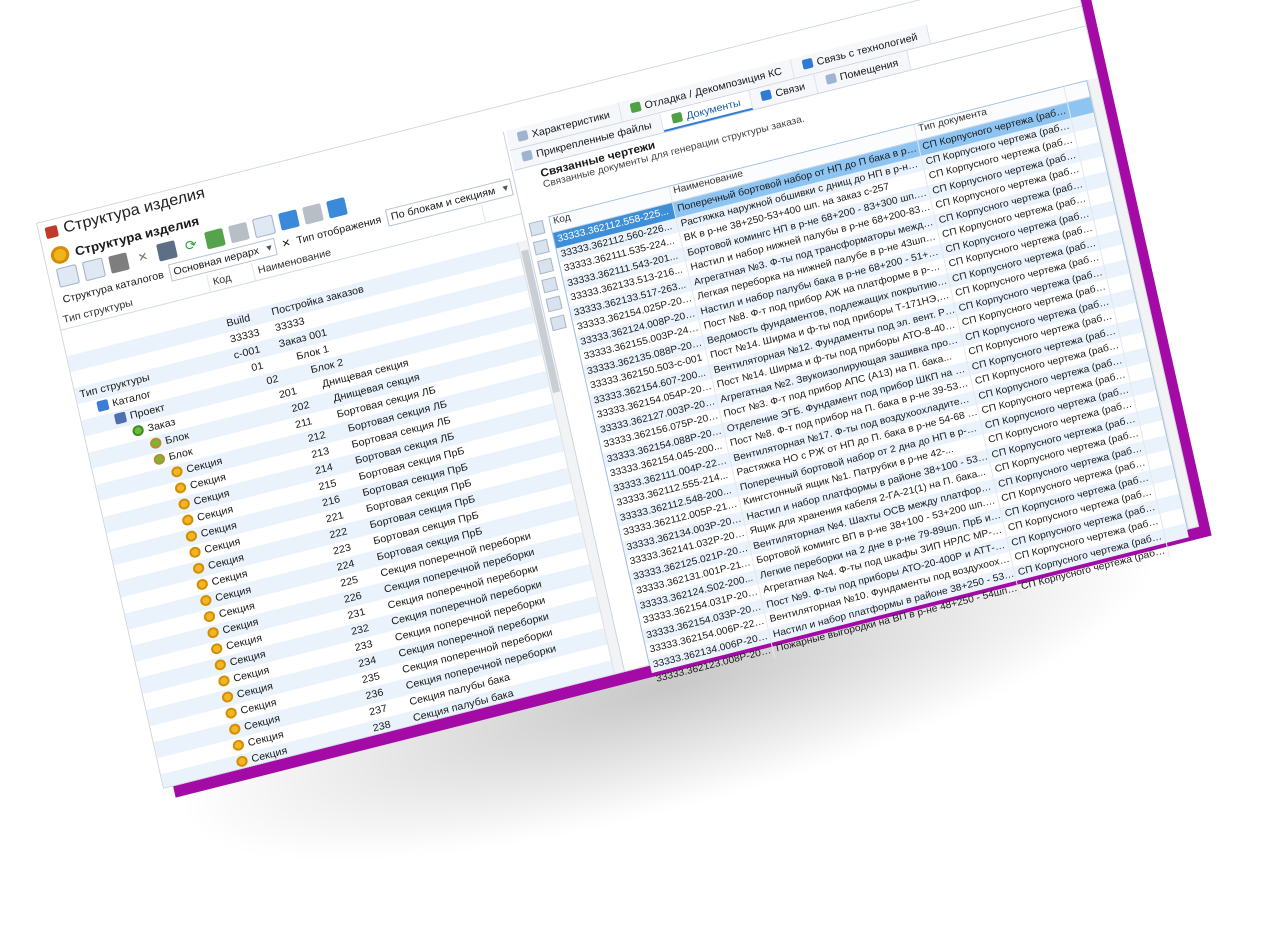 Image resolution: width=1266 pixels, height=932 pixels. I want to click on catalog-icon, so click(103, 405).